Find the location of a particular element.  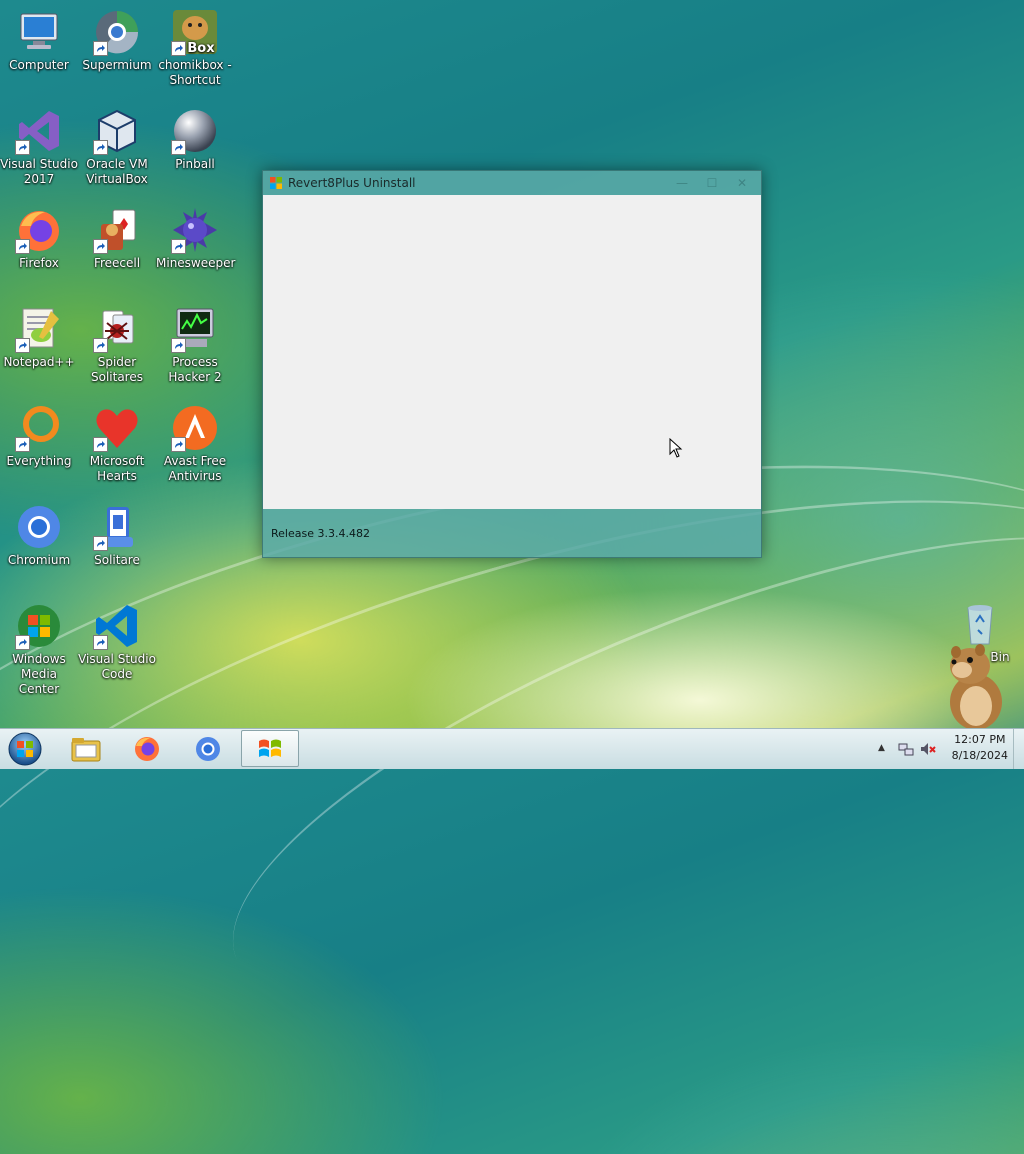

desktop-icon-pinball: Pinball is located at coordinates (195, 139).